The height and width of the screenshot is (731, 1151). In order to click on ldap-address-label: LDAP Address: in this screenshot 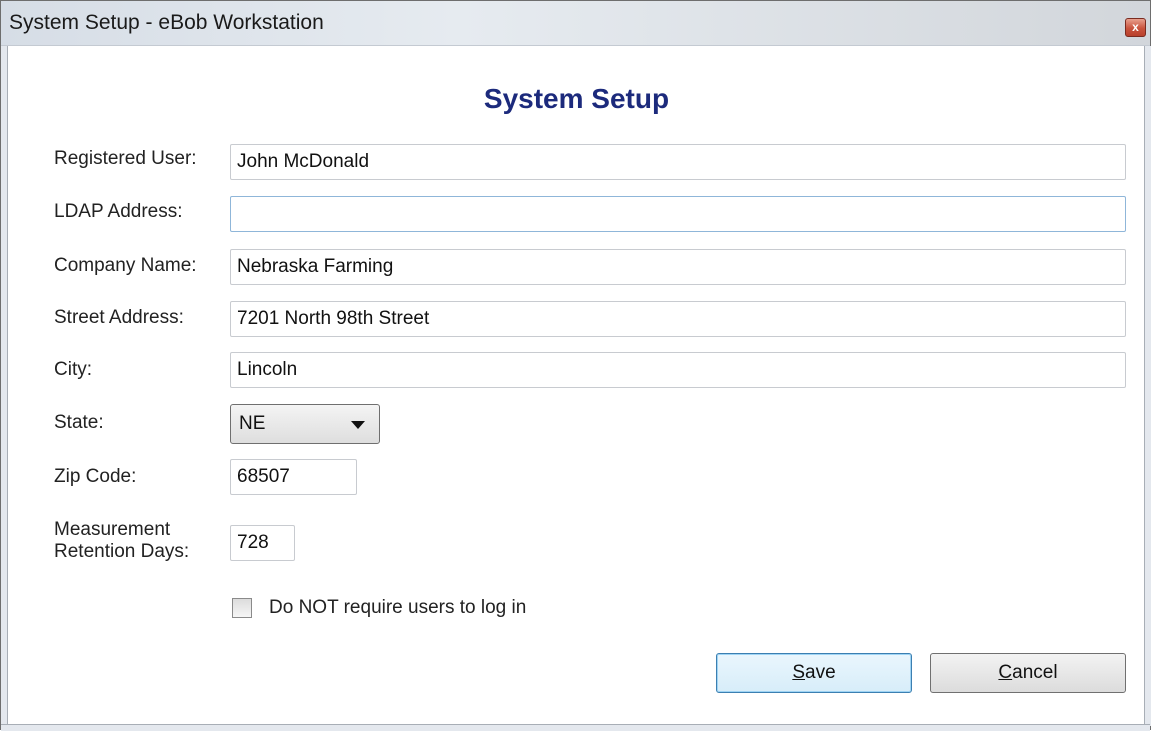, I will do `click(118, 211)`.